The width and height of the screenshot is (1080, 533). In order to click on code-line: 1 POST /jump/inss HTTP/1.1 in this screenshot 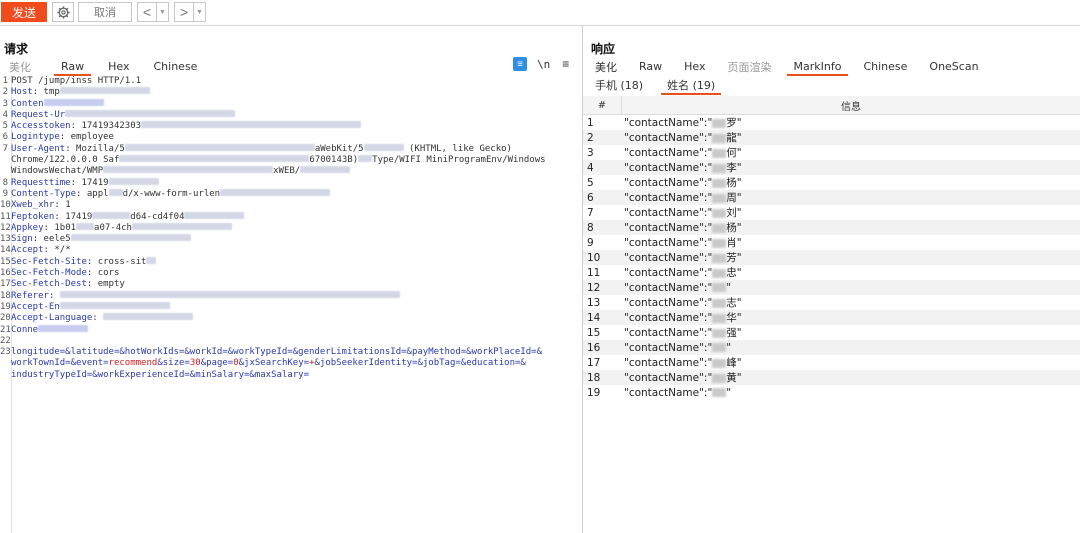, I will do `click(72, 81)`.